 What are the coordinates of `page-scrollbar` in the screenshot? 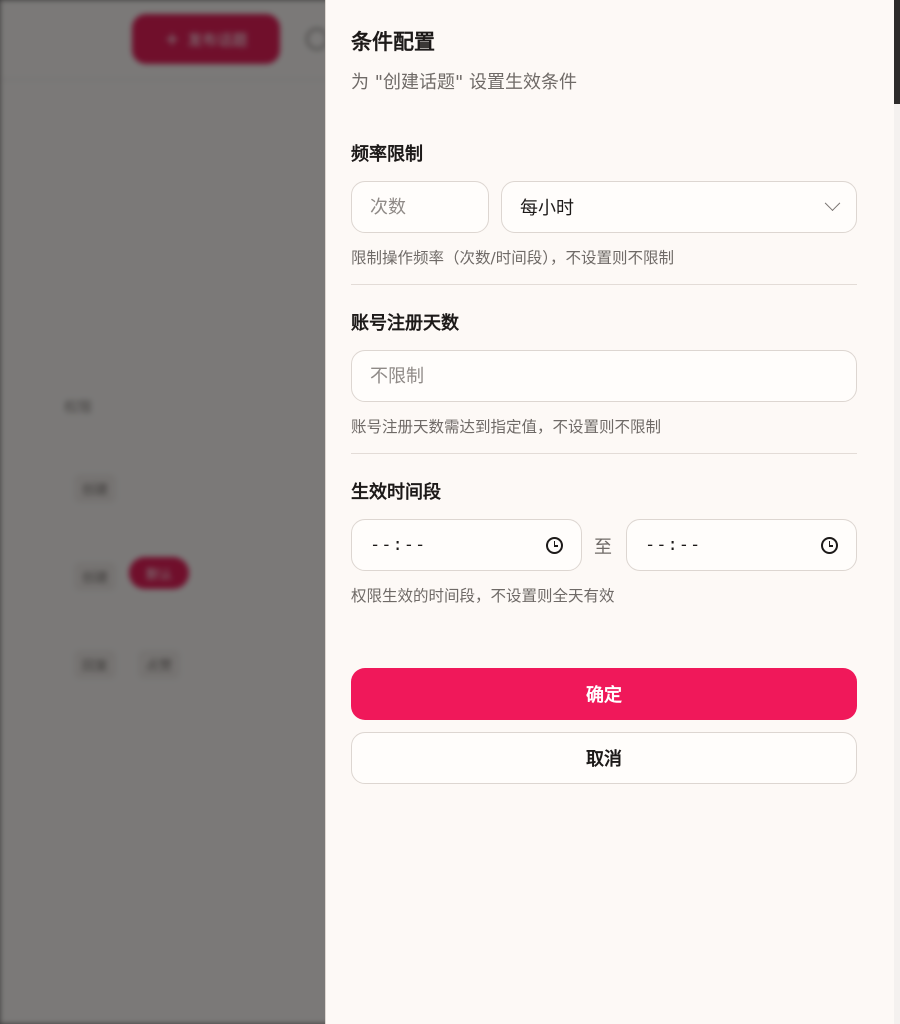 It's located at (897, 52).